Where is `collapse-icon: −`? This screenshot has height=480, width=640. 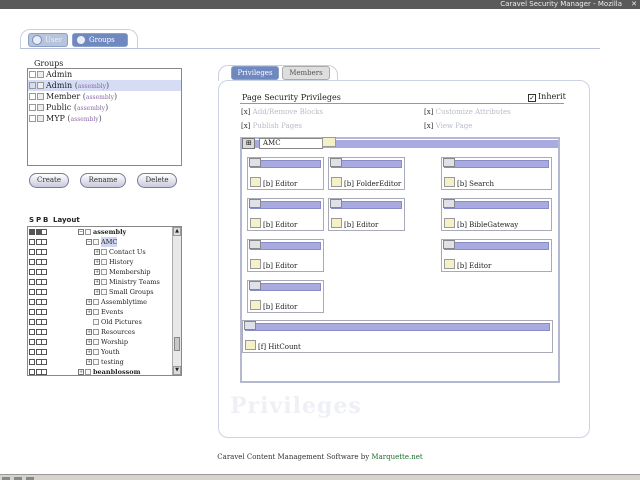 collapse-icon: − is located at coordinates (89, 242).